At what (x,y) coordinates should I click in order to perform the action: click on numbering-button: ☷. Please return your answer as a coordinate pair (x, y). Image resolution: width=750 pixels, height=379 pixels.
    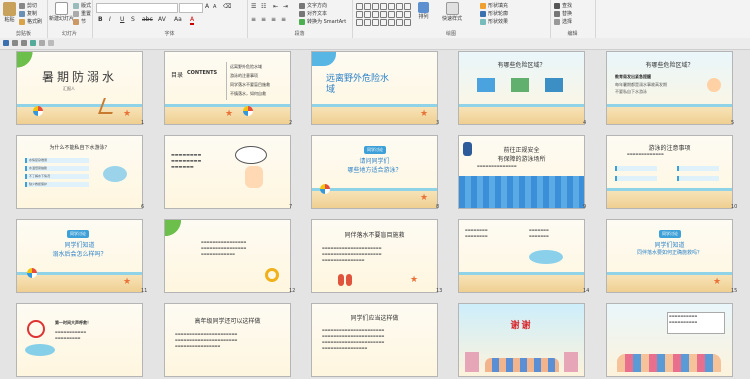
    Looking at the image, I should click on (263, 6).